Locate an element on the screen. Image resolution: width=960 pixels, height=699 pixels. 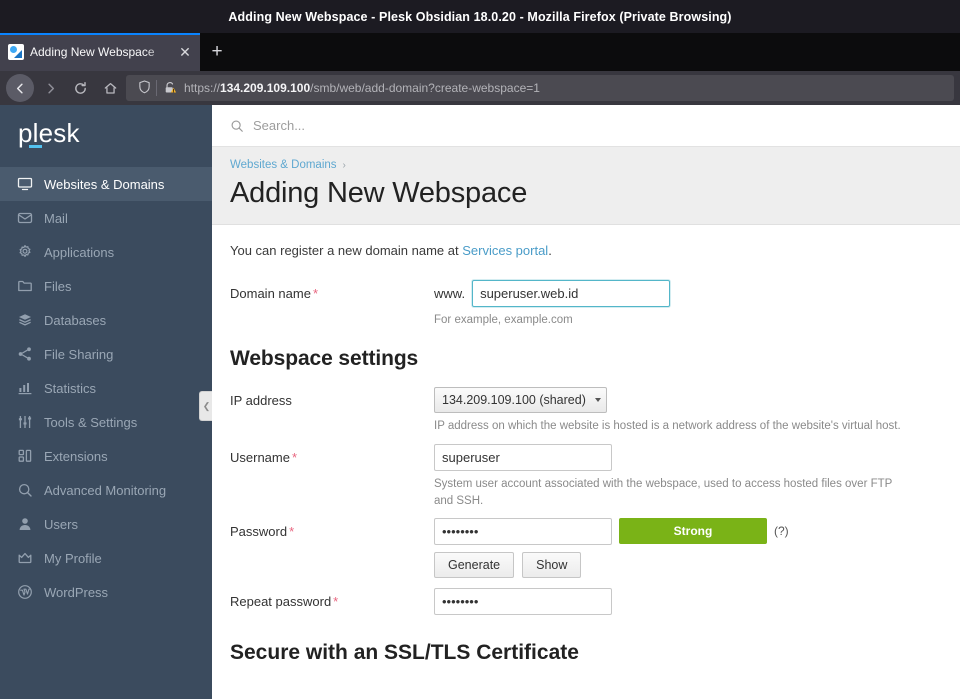
reload-button is located at coordinates (80, 88).